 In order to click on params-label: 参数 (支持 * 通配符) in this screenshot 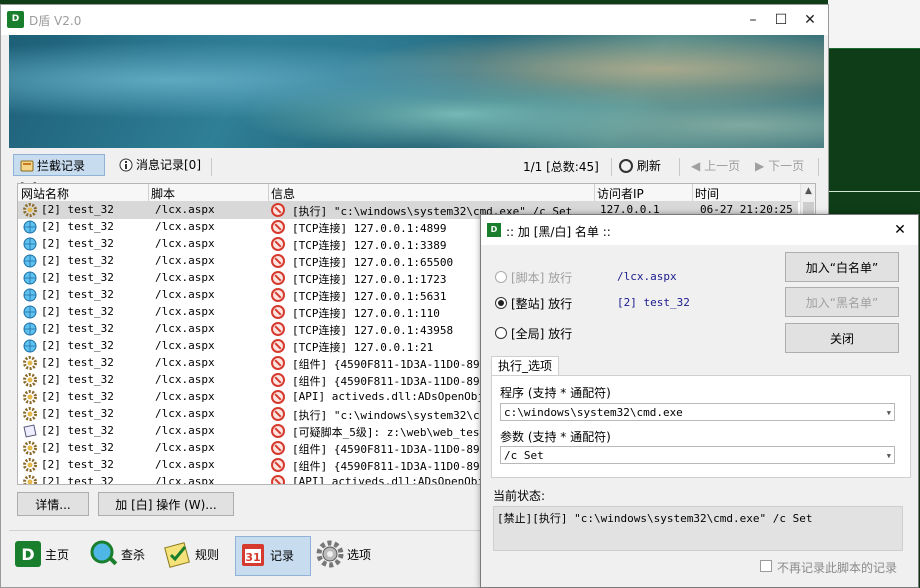, I will do `click(555, 437)`.